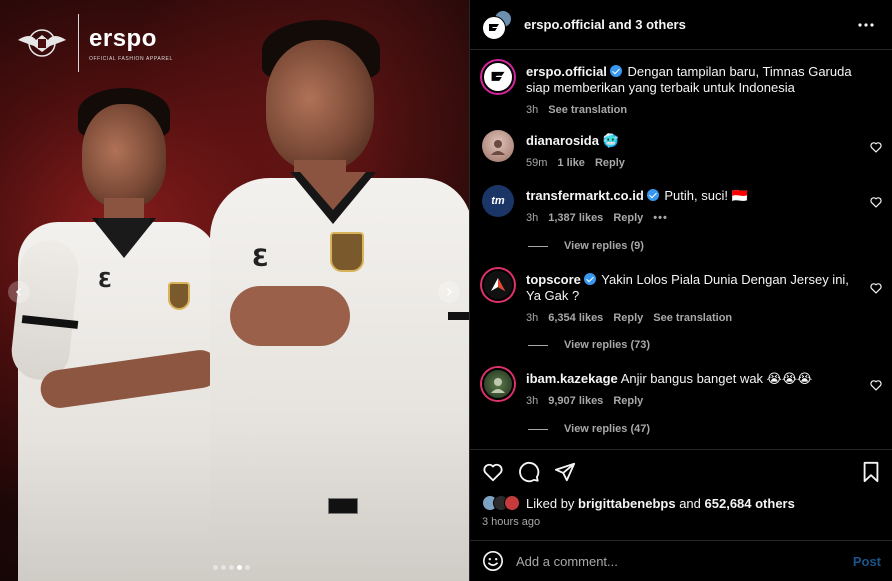 The width and height of the screenshot is (892, 581). I want to click on comment-meta: 3h 6,354 likes Reply See translation, so click(691, 318).